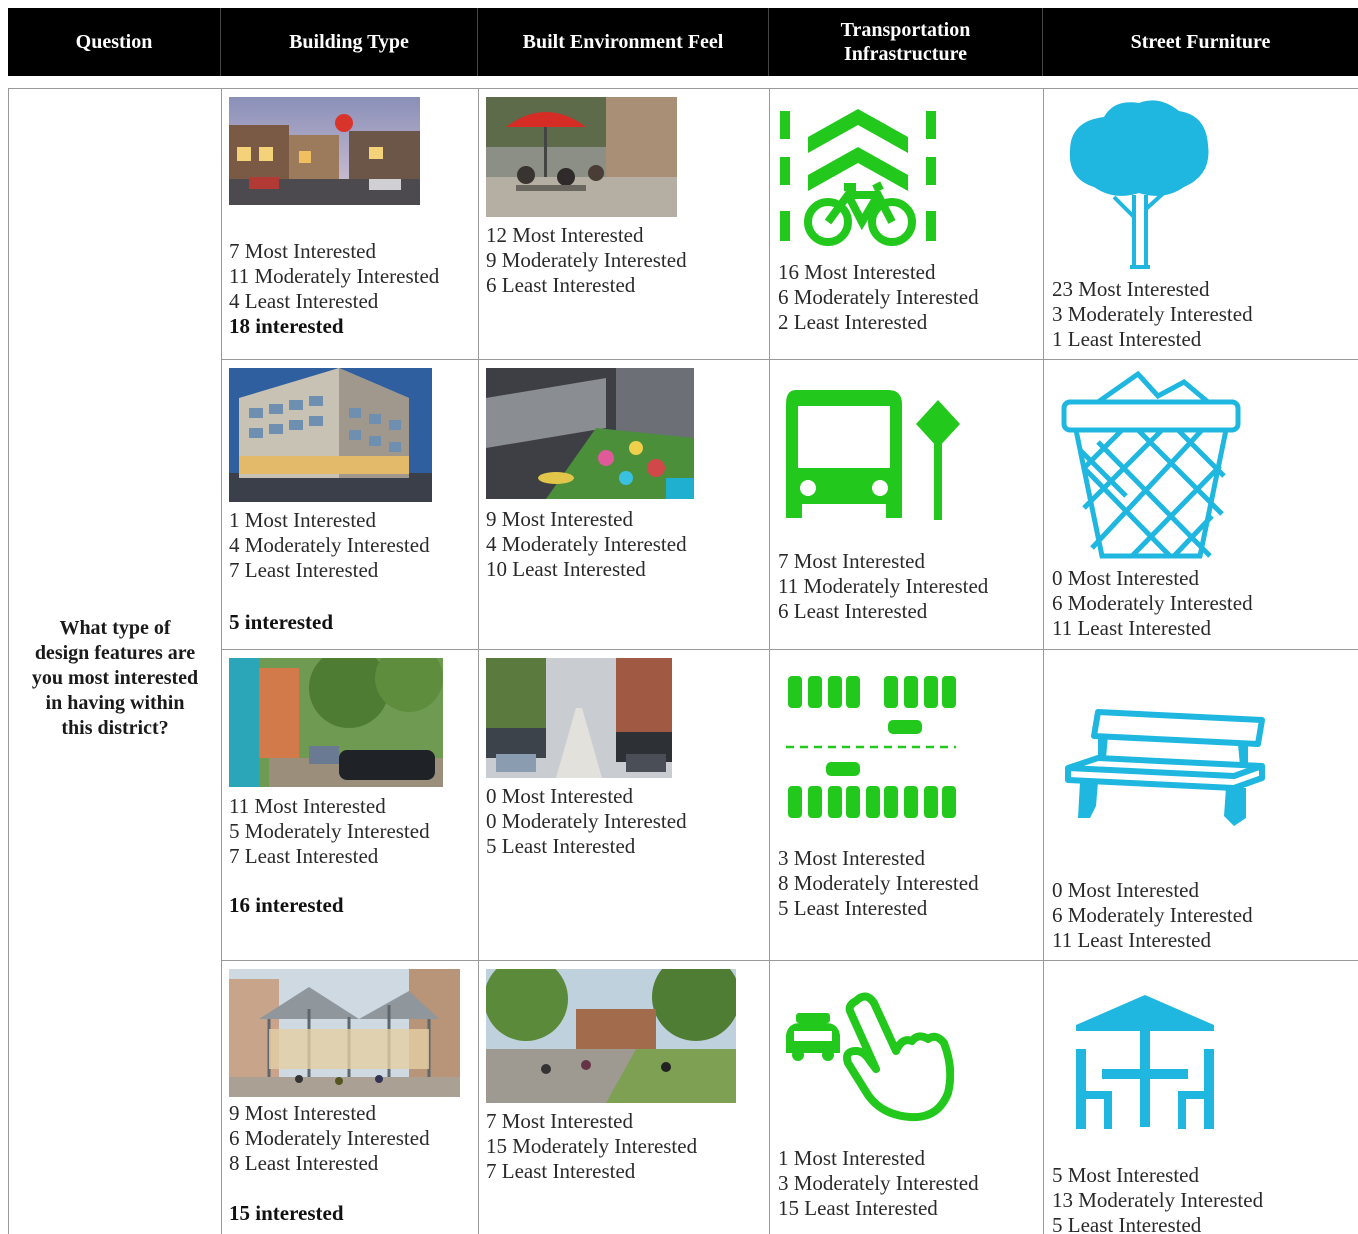  I want to click on bus-stop-icon, so click(870, 455).